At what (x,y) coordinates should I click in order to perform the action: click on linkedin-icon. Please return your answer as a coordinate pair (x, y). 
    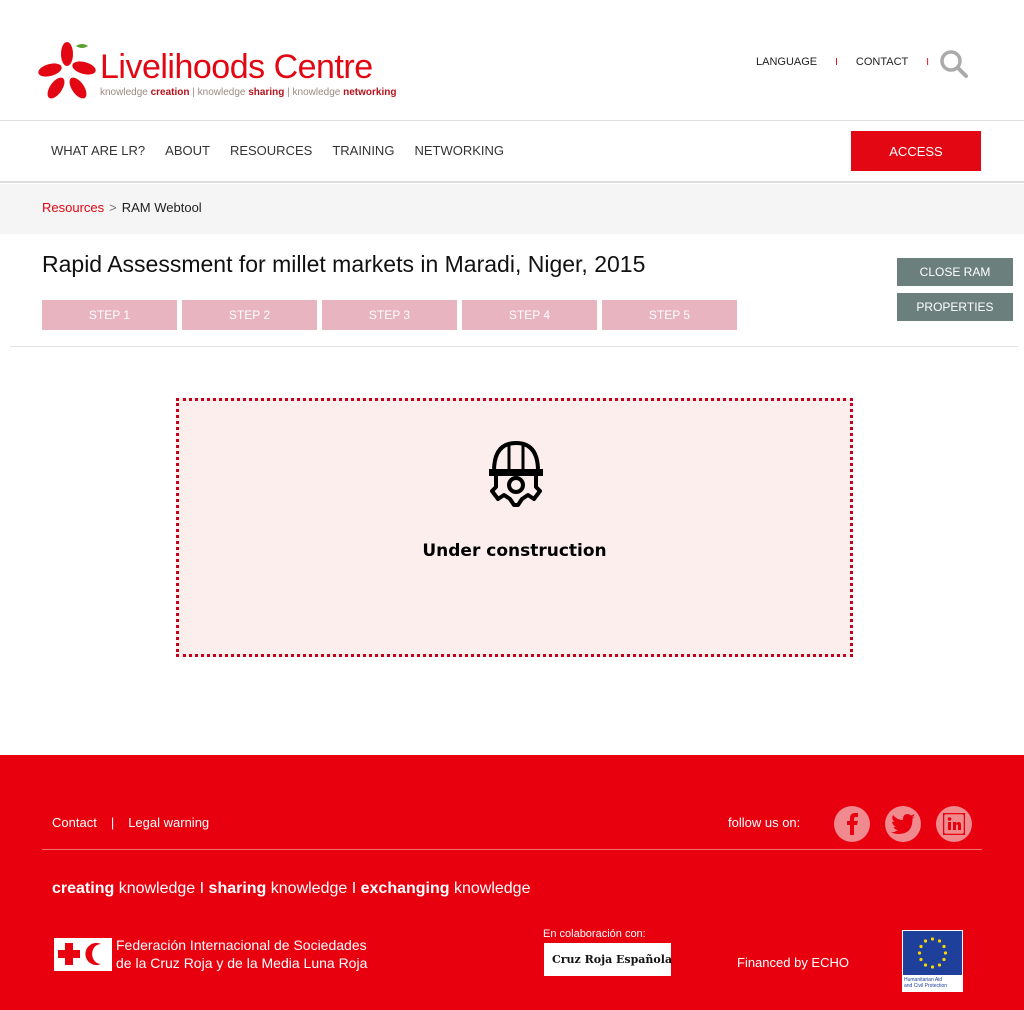
    Looking at the image, I should click on (954, 824).